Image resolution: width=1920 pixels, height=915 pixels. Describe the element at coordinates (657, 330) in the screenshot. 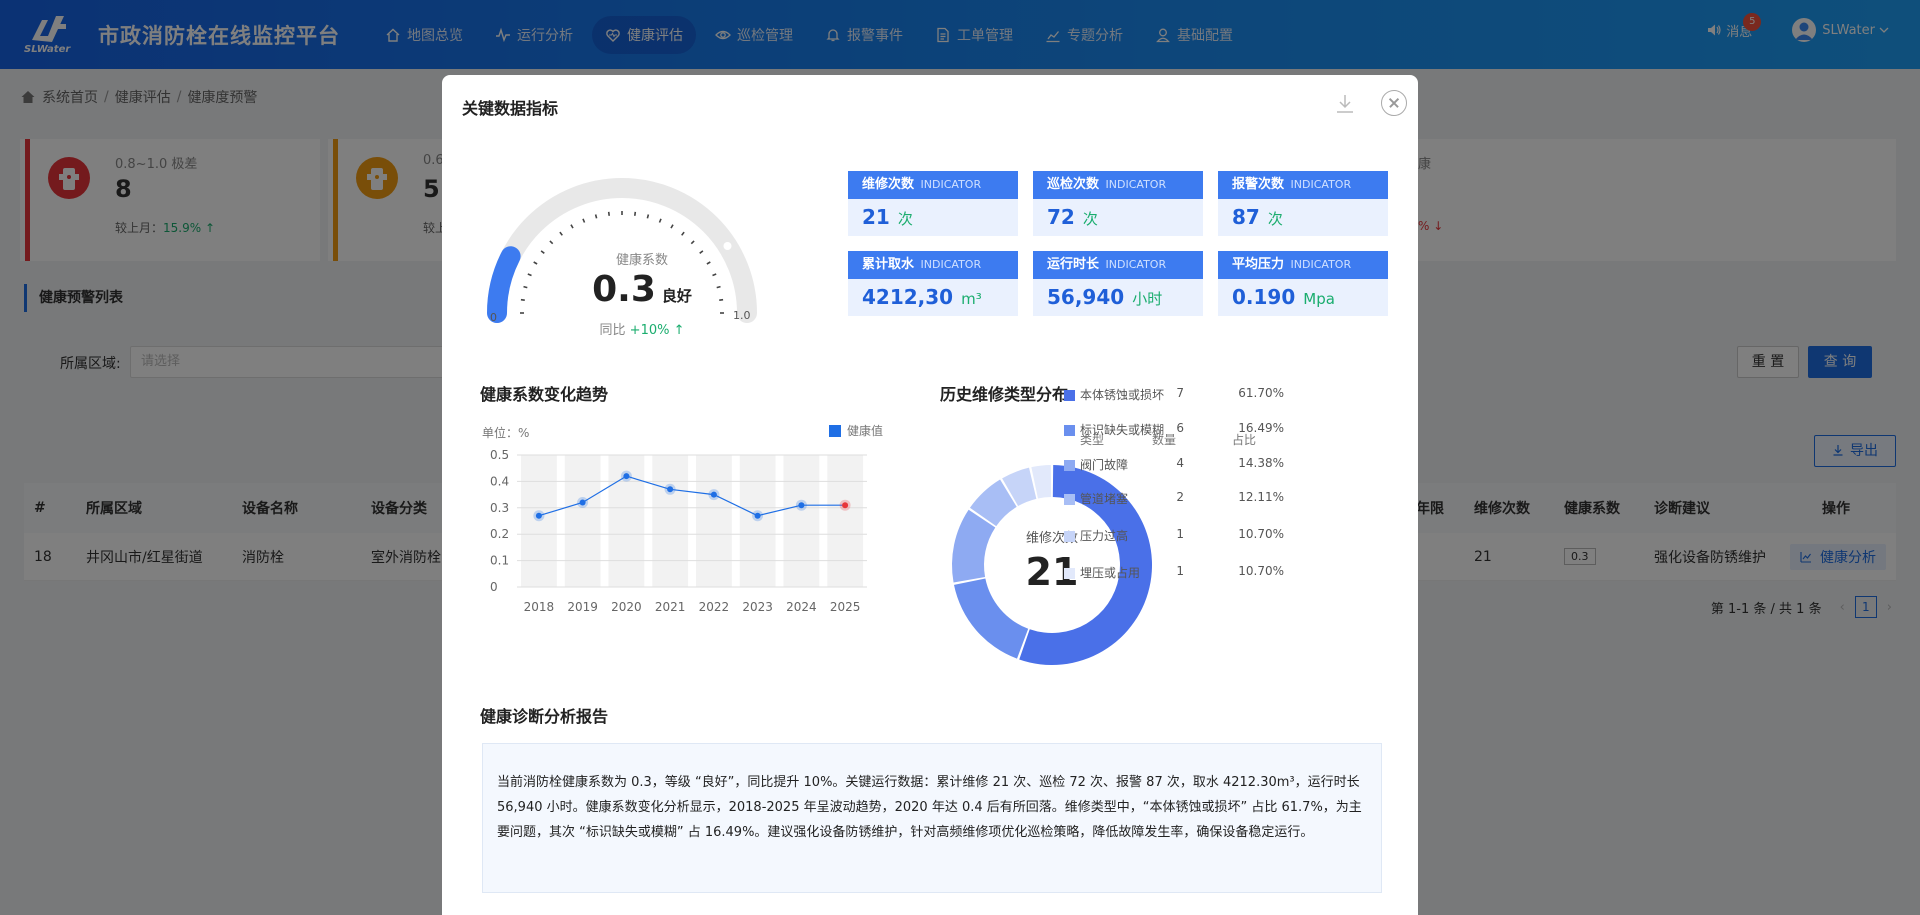

I see `gauge-yoy-value: +10% ↑` at that location.